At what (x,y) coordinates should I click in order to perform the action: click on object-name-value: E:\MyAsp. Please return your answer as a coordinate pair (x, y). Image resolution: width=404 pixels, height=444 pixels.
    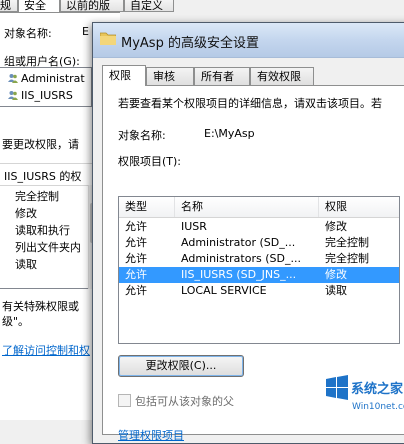
    Looking at the image, I should click on (229, 133).